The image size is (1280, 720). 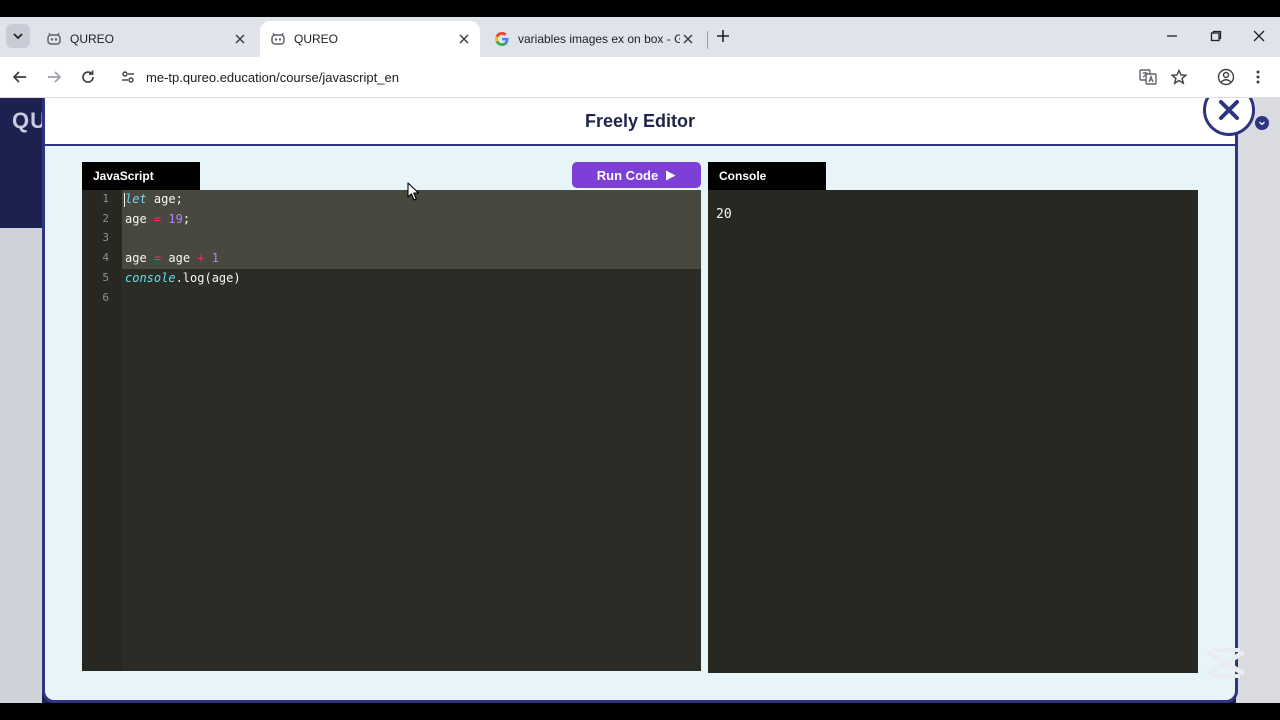 I want to click on text-cursor, so click(x=124, y=200).